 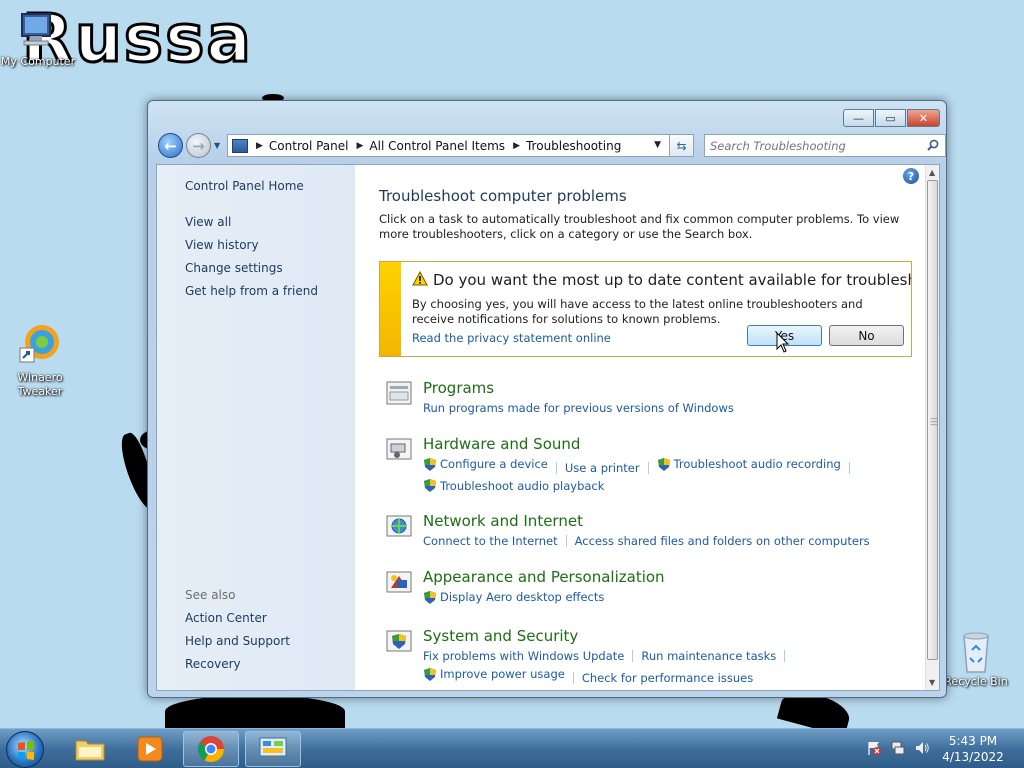 I want to click on network-tray-icon, so click(x=898, y=748).